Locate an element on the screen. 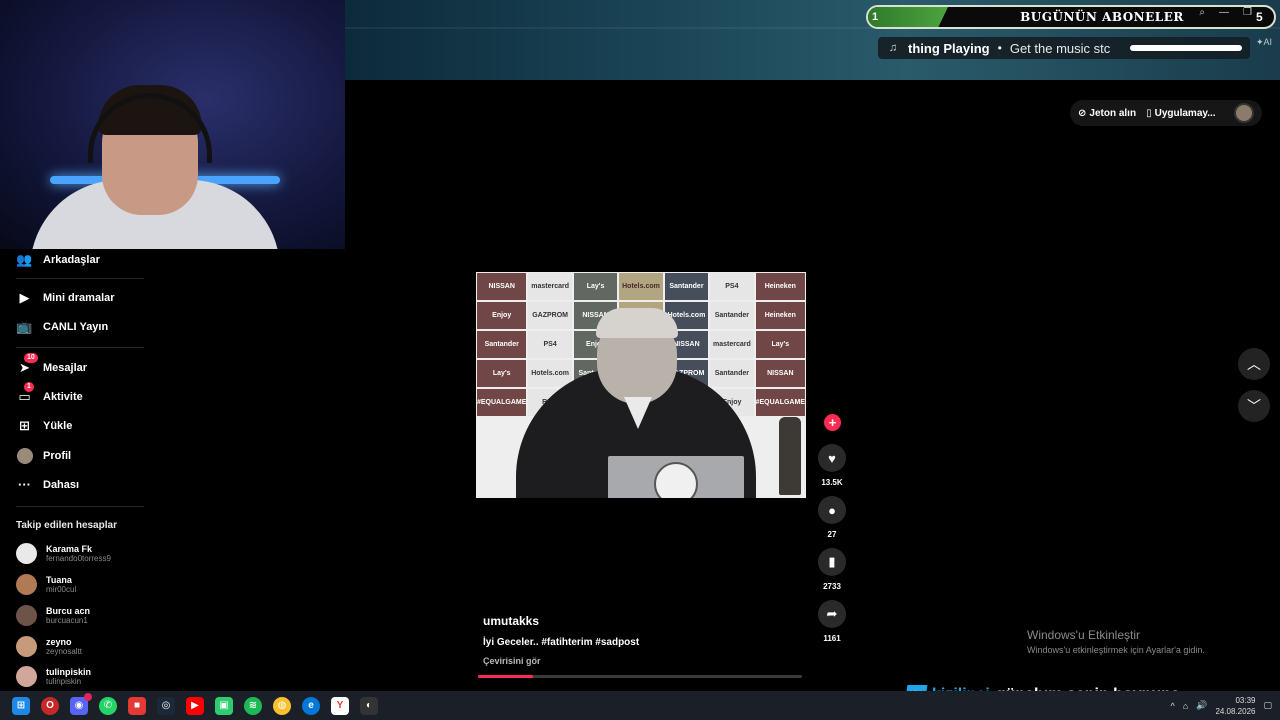 The width and height of the screenshot is (1280, 720). following-account: Burcu acn burcuacun1 is located at coordinates (53, 615).